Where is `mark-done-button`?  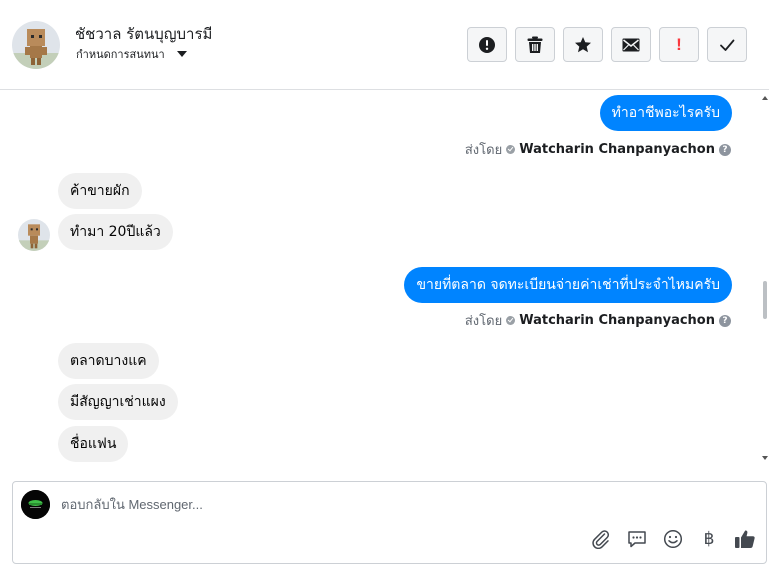 mark-done-button is located at coordinates (727, 44).